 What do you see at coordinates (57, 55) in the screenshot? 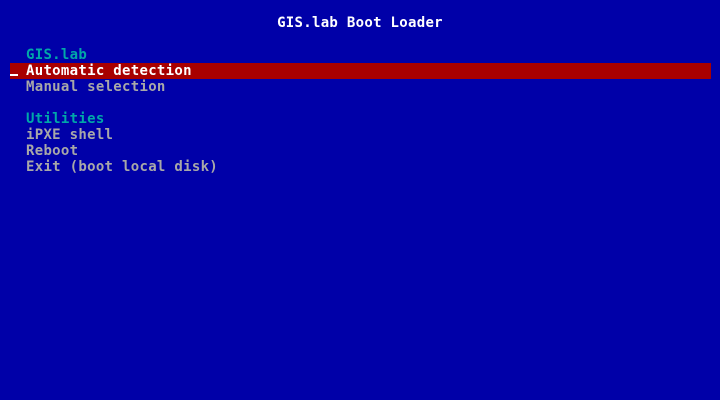
I see `section-header-gislab: GIS.lab` at bounding box center [57, 55].